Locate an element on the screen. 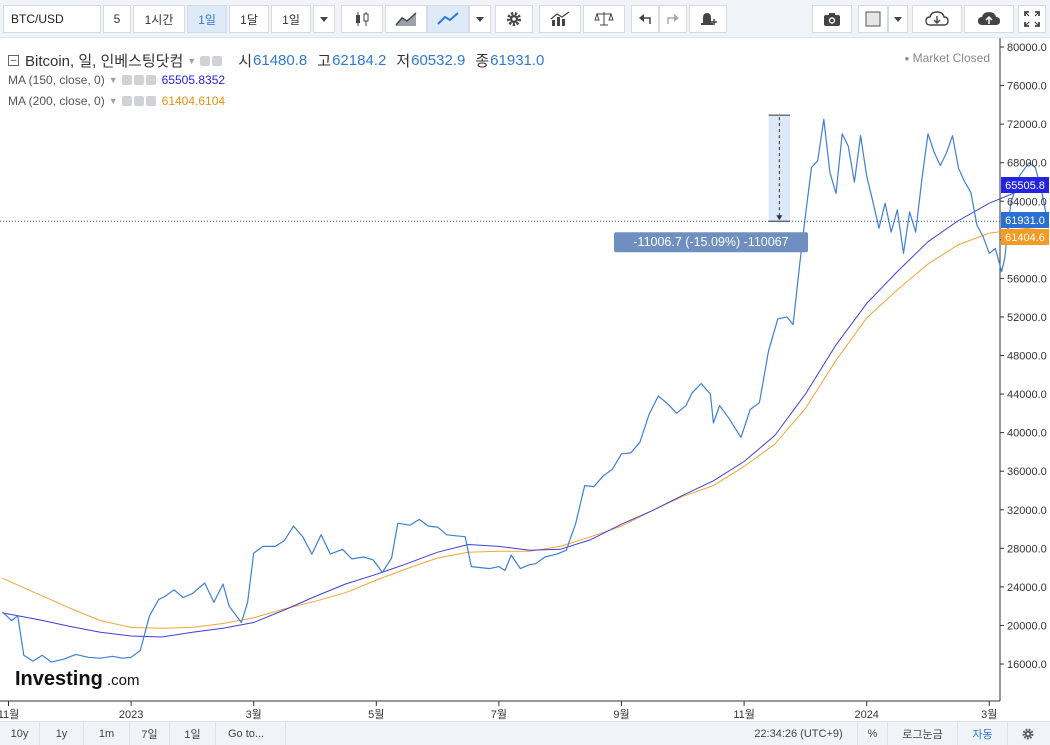 This screenshot has height=745, width=1050. color-picker-button is located at coordinates (873, 19).